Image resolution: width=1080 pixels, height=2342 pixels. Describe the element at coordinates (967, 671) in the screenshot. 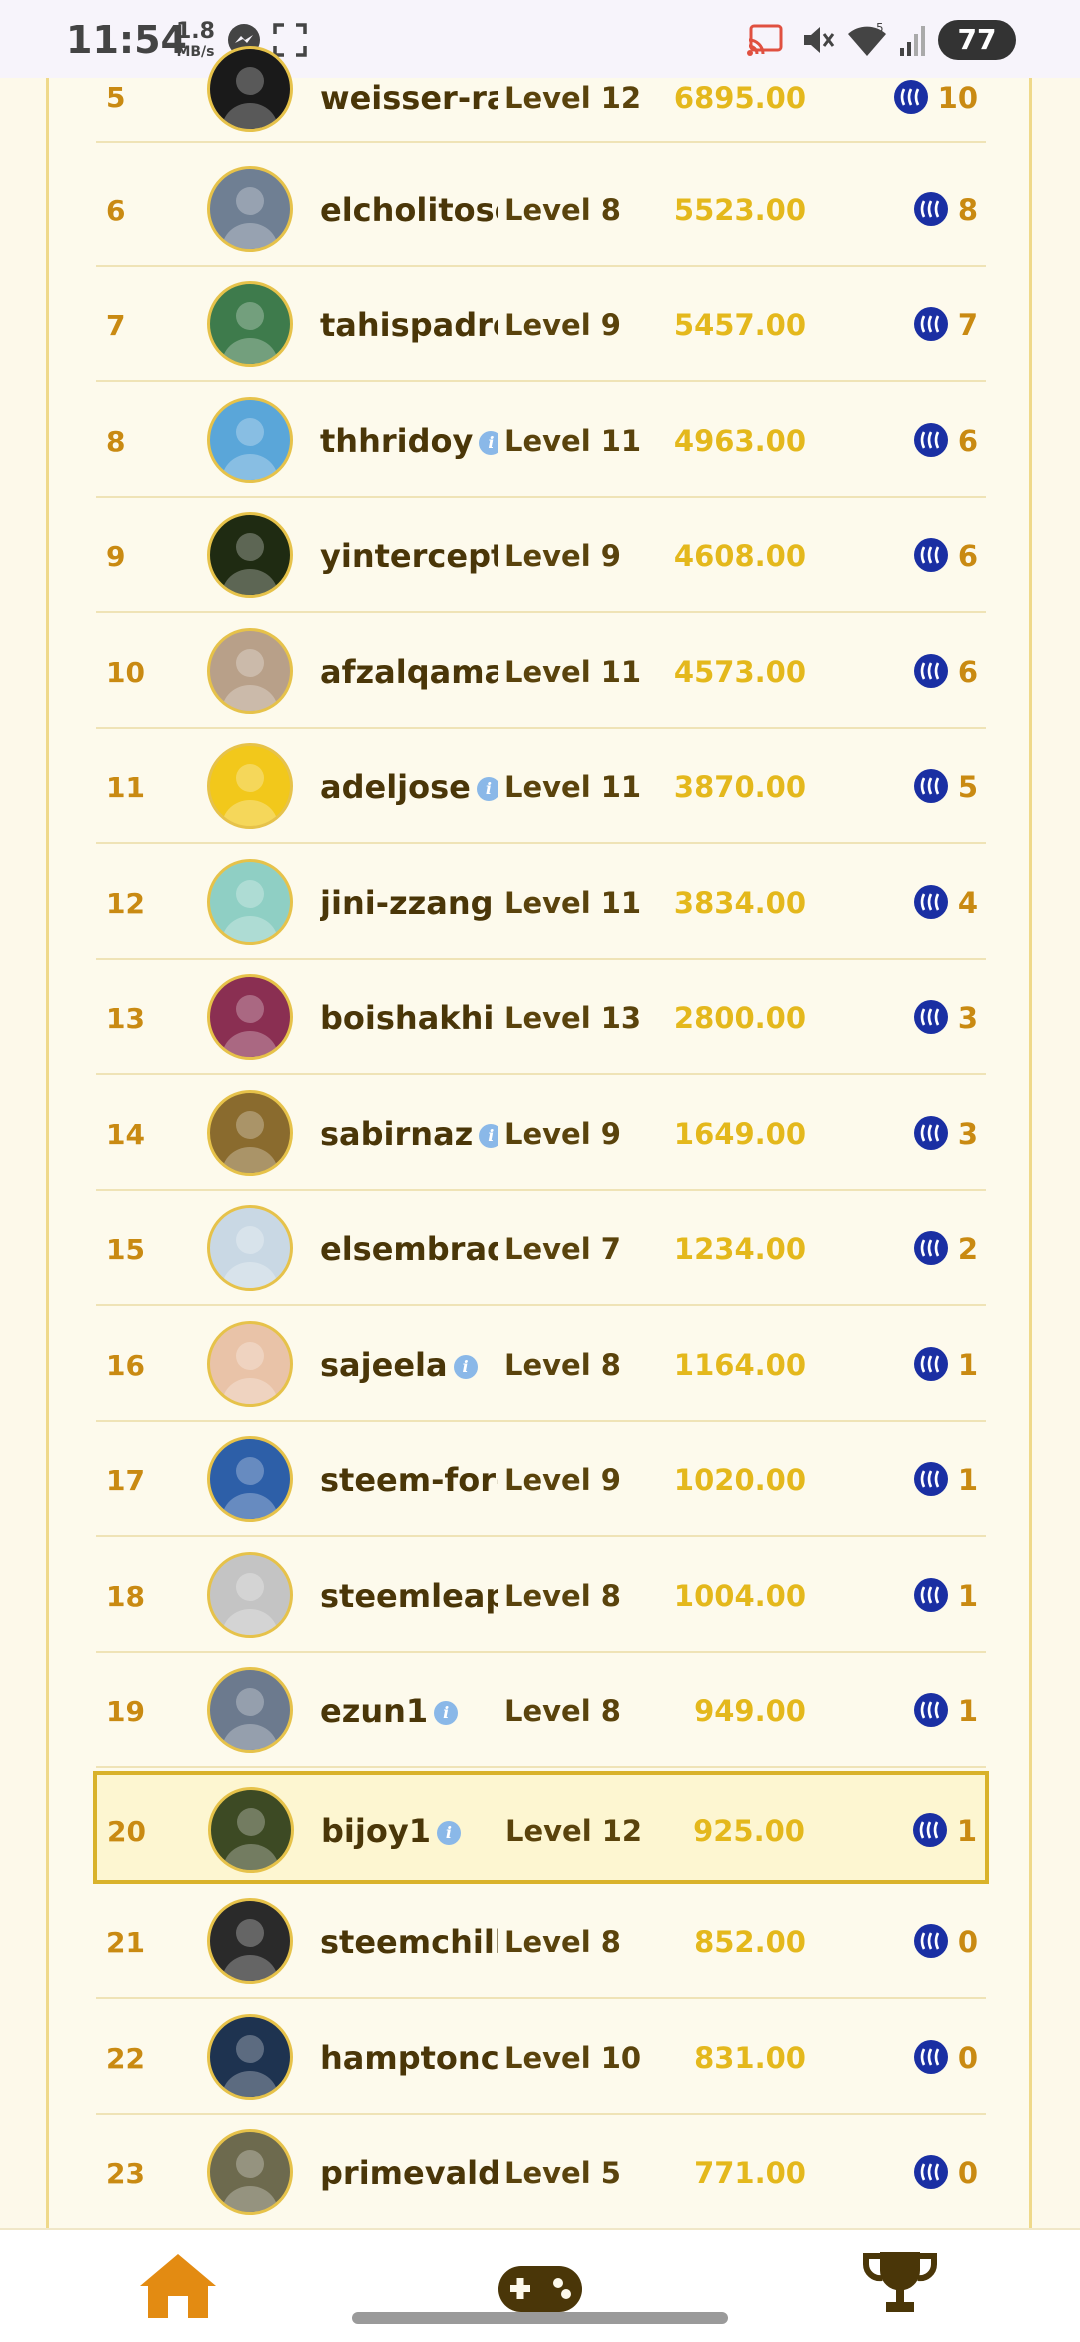

I see `reward-amount: 6` at that location.